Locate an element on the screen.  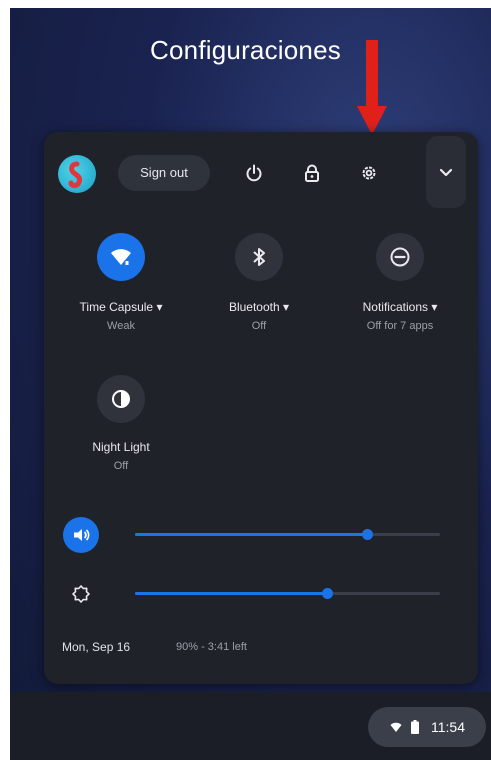
night-light-status: Off is located at coordinates (121, 466).